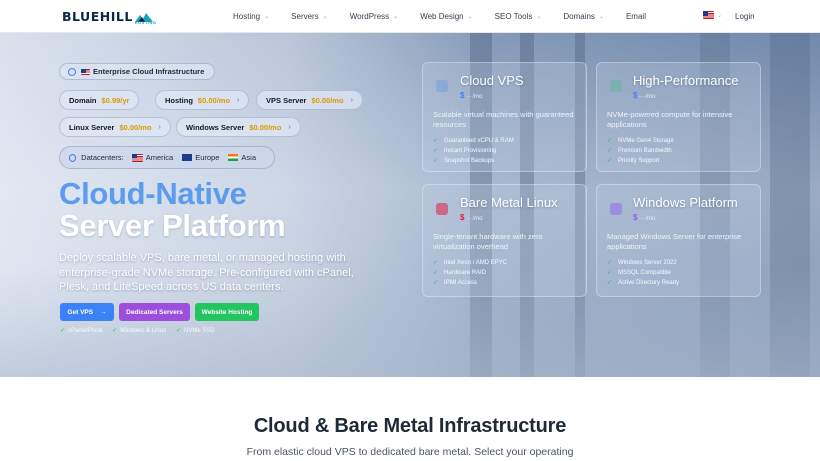  I want to click on enterprise-badge: Enterprise Cloud Infrastructure, so click(137, 71).